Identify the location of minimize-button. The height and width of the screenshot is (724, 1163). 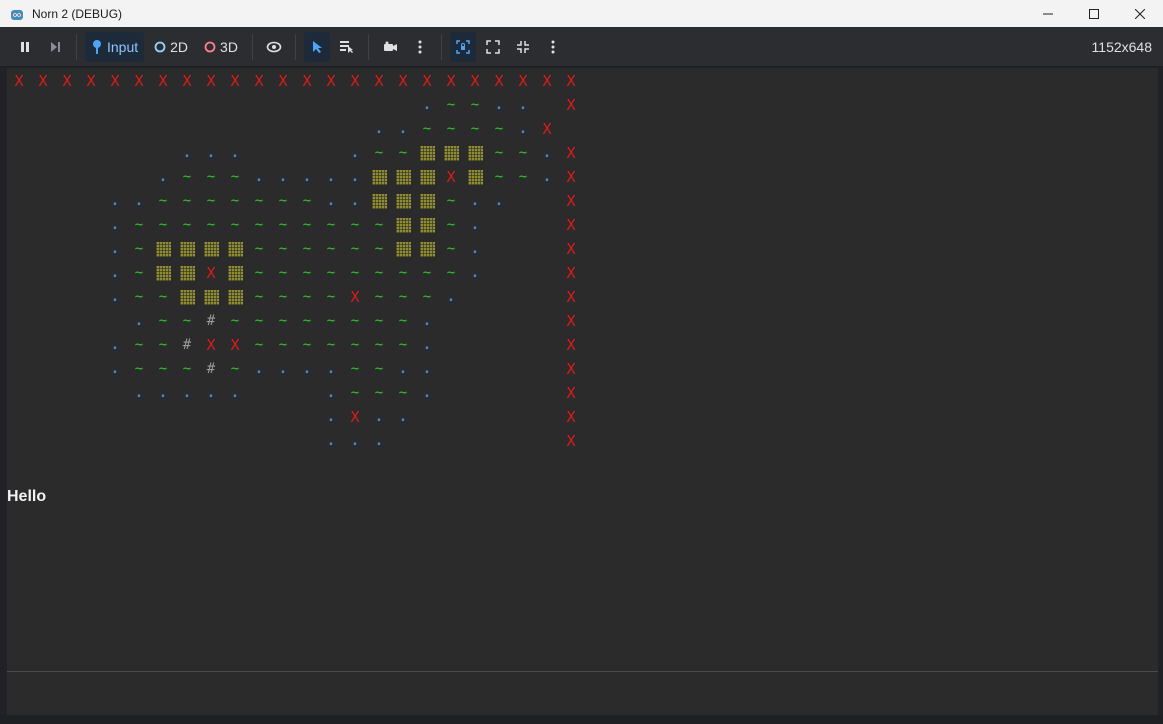
(1048, 13).